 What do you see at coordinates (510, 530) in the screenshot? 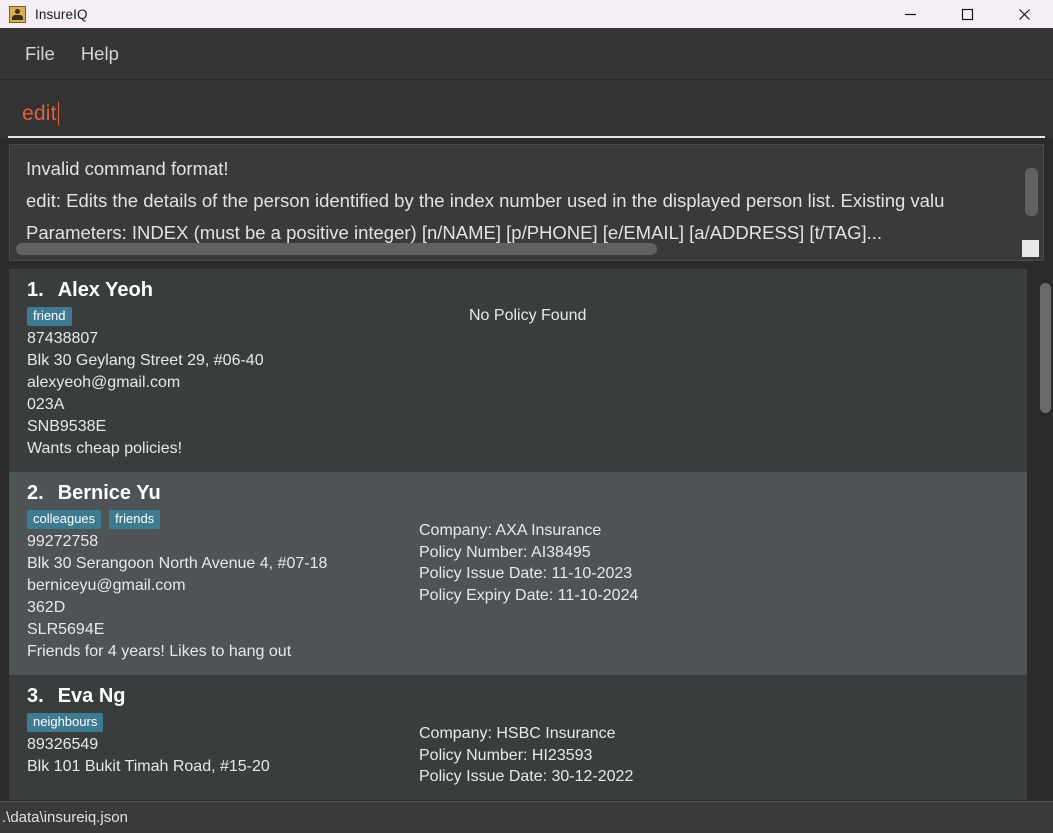
I see `policy-company: Company: AXA Insurance` at bounding box center [510, 530].